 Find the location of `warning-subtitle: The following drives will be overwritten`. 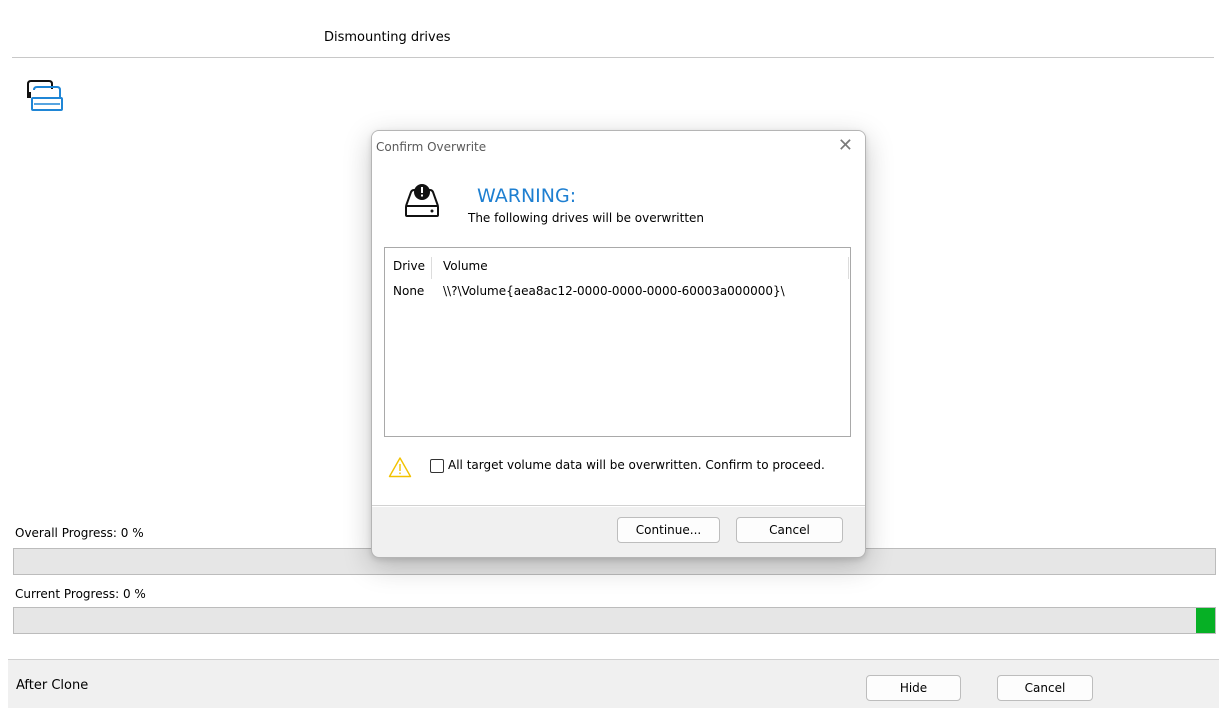

warning-subtitle: The following drives will be overwritten is located at coordinates (586, 218).